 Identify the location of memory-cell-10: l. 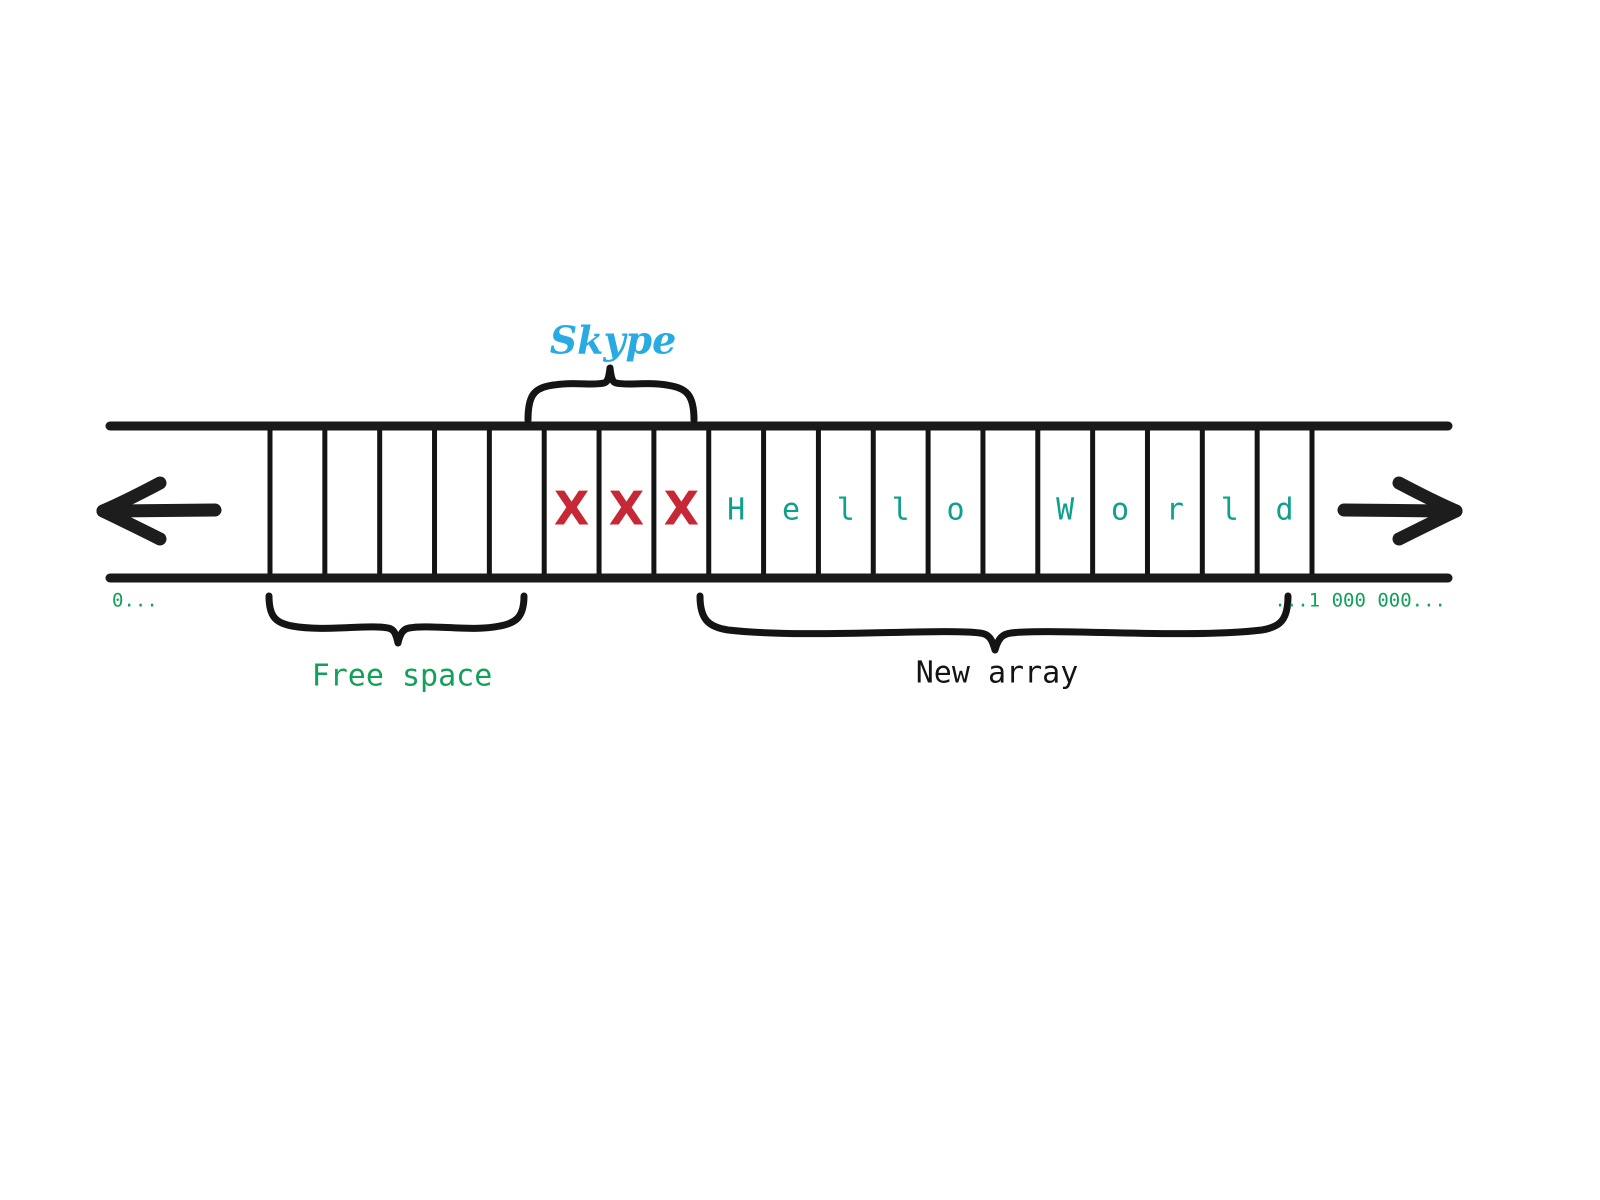
(846, 510).